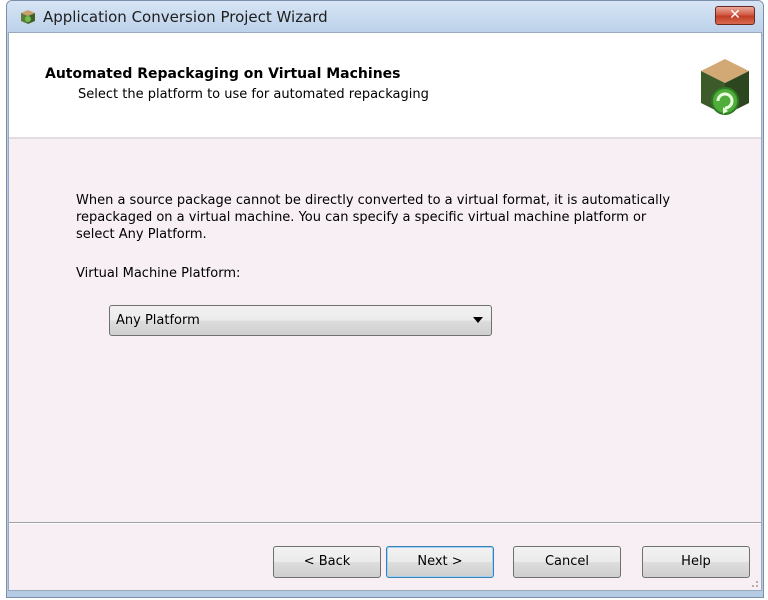 Image resolution: width=768 pixels, height=600 pixels. Describe the element at coordinates (478, 320) in the screenshot. I see `chevron-down-icon` at that location.